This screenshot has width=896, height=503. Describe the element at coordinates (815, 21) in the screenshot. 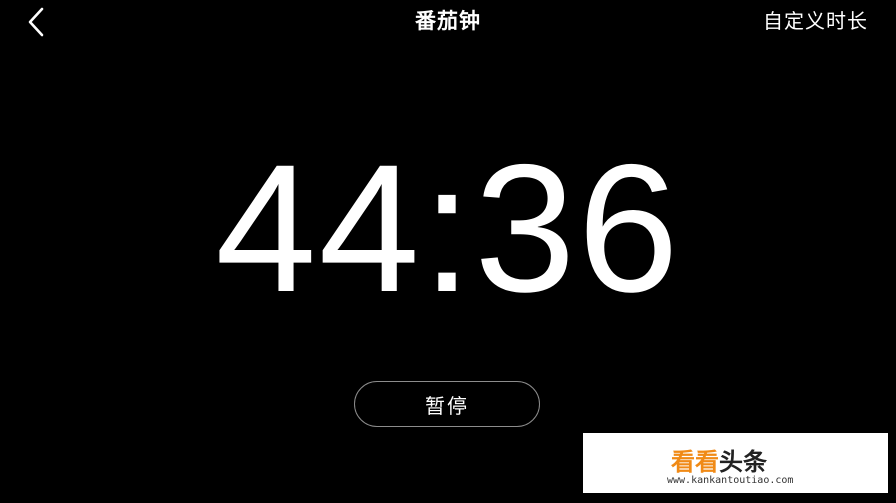

I see `custom-duration-button: 自定义时长` at that location.